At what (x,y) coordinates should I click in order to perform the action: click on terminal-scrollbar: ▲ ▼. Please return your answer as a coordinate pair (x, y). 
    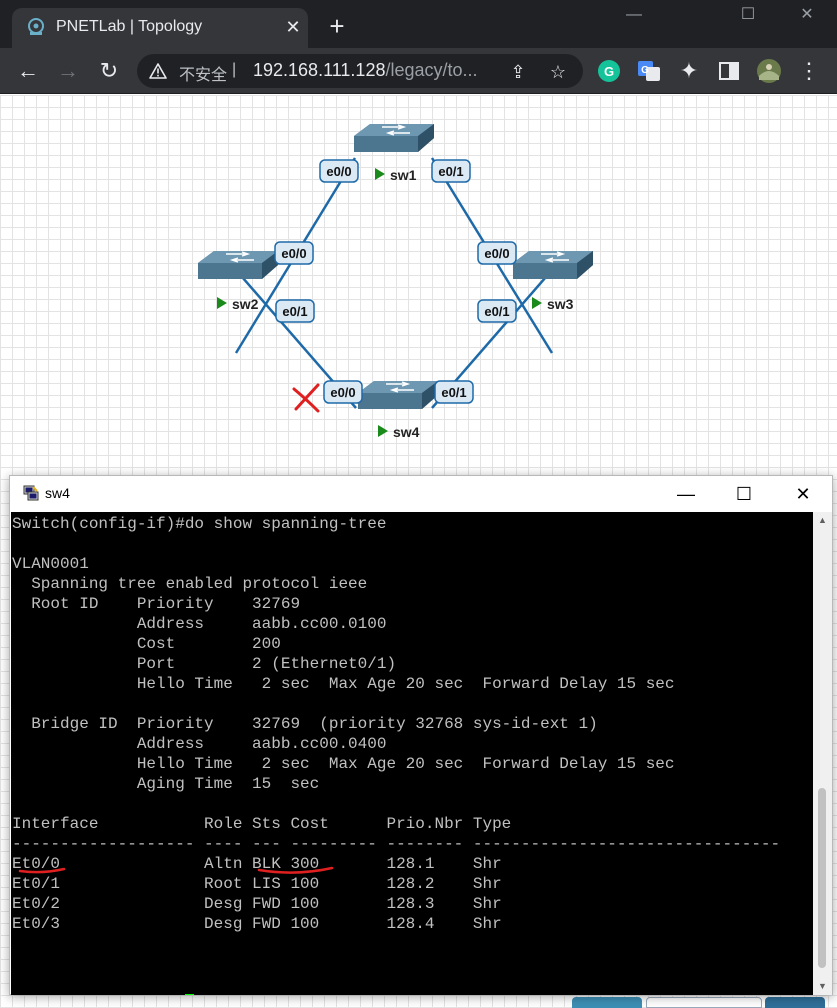
    Looking at the image, I should click on (822, 753).